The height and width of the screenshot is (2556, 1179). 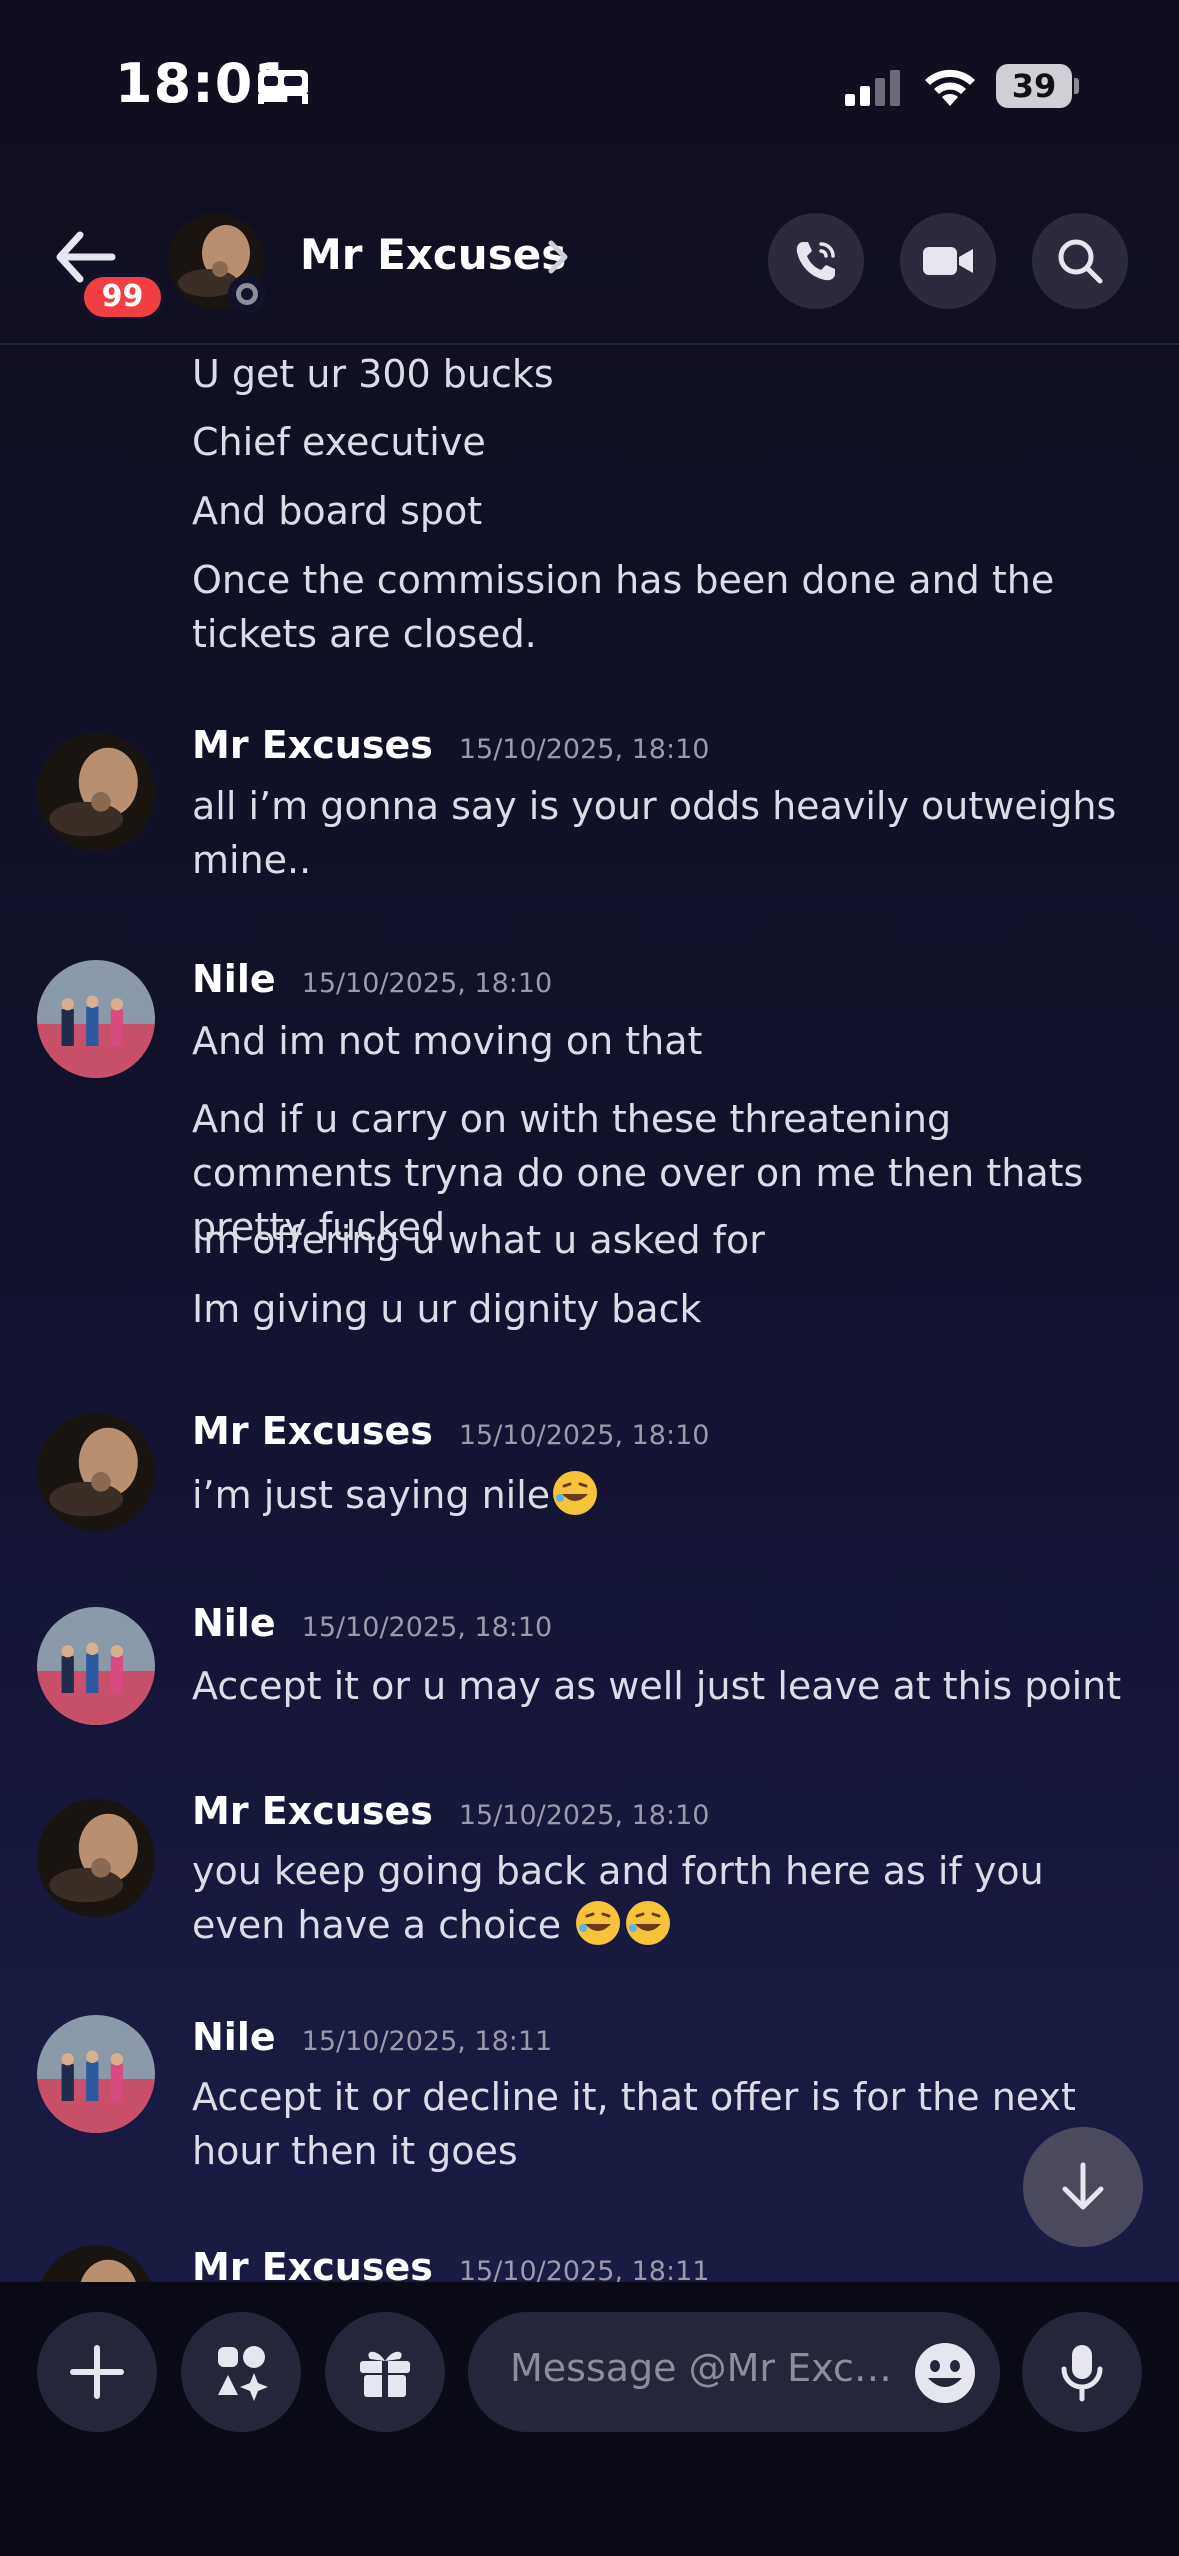 I want to click on apps-sparkle-icon, so click(x=243, y=2373).